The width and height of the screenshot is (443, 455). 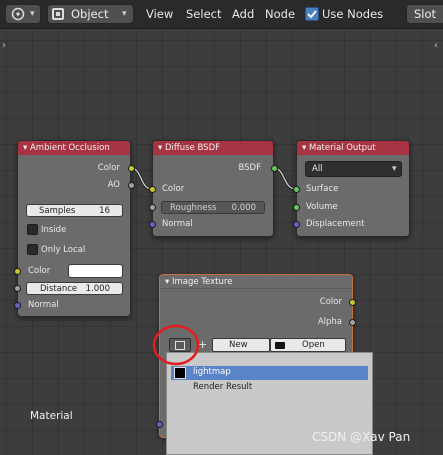 What do you see at coordinates (59, 289) in the screenshot?
I see `distance-label: Distance` at bounding box center [59, 289].